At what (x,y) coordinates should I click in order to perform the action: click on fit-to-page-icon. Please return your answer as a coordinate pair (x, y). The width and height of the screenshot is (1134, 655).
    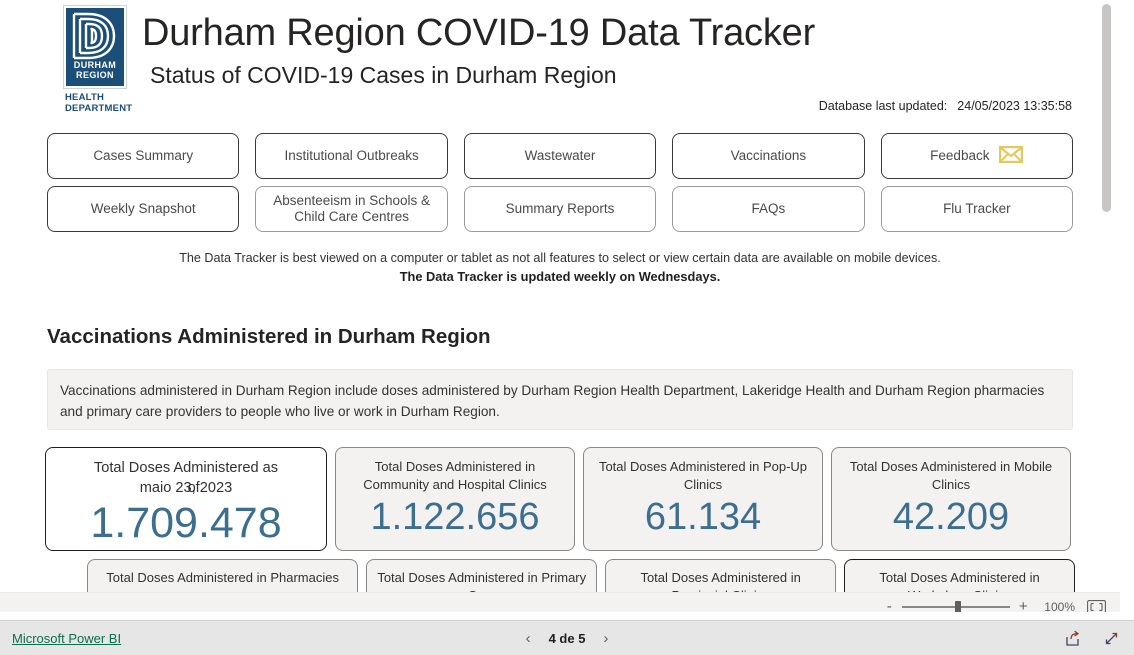
    Looking at the image, I should click on (1096, 605).